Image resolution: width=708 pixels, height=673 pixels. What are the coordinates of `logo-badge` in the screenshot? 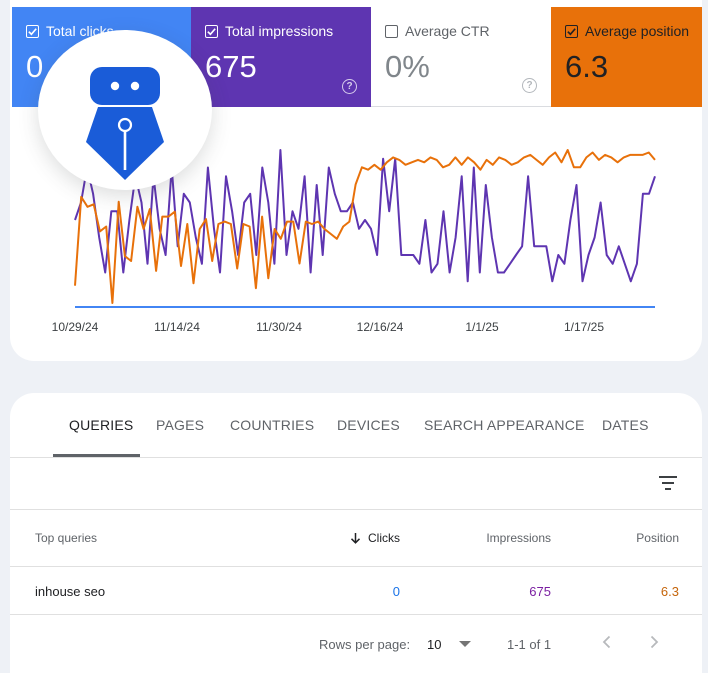 It's located at (125, 110).